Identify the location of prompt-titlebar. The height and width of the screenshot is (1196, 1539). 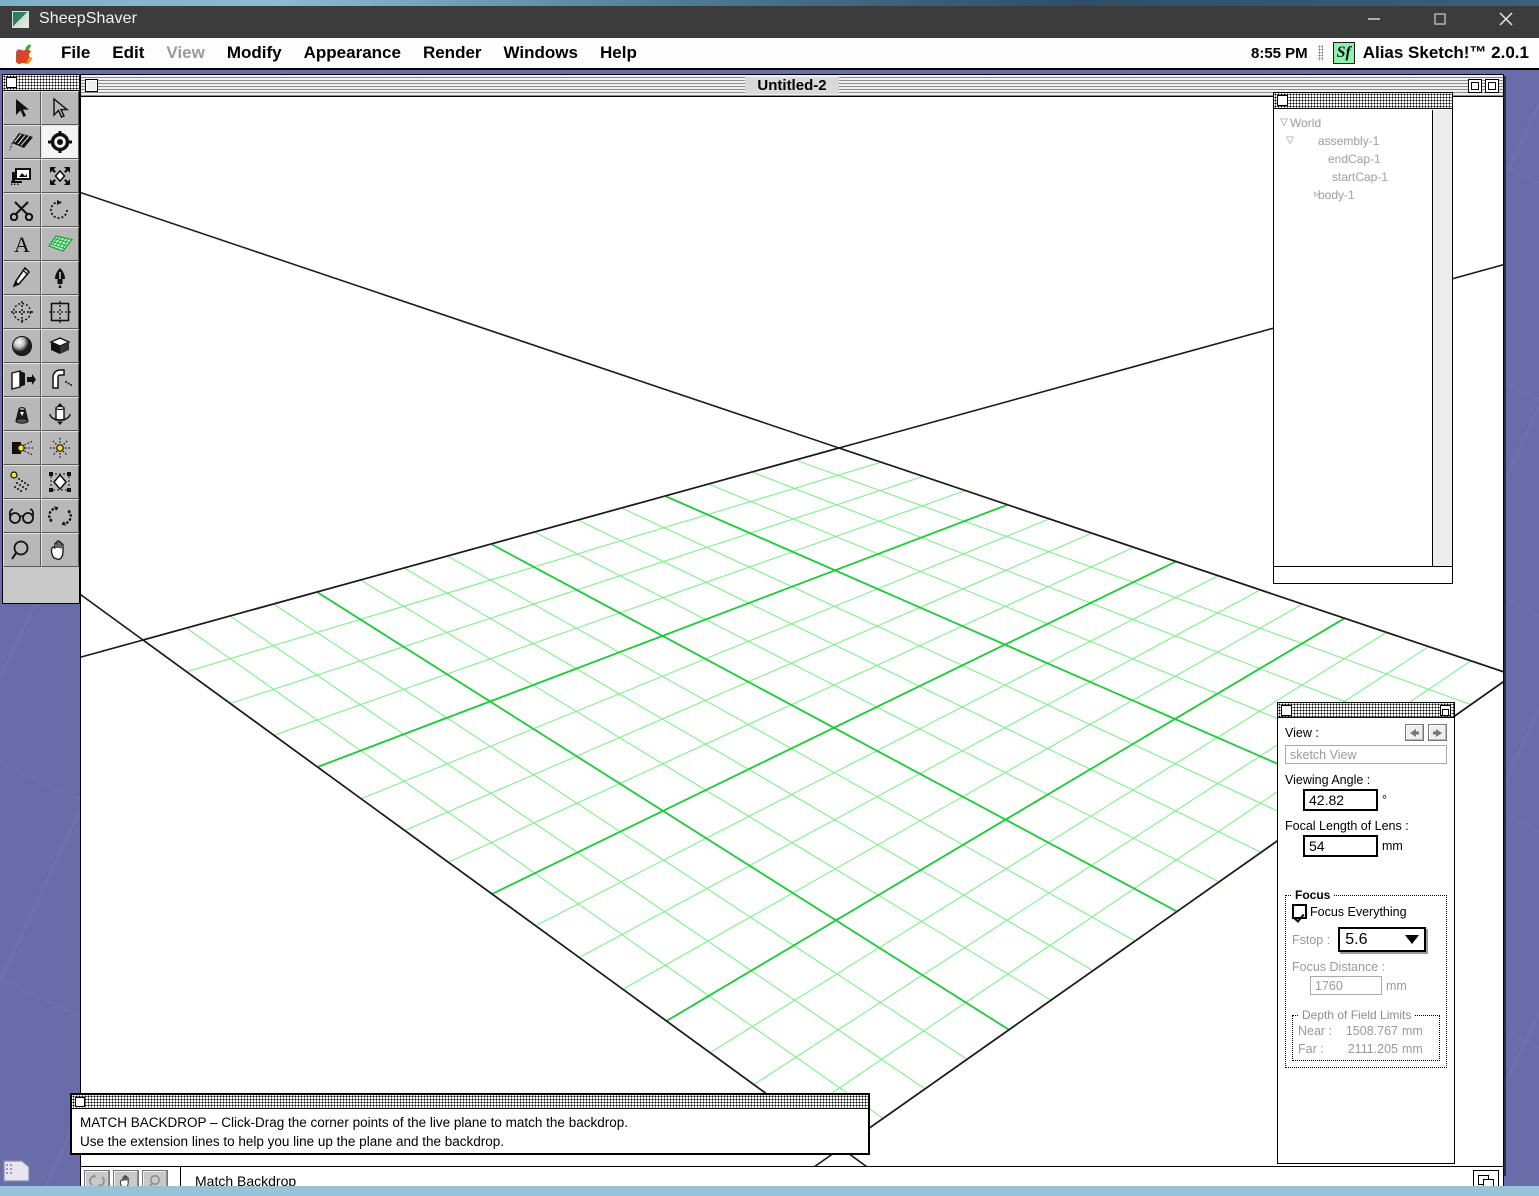
(470, 1102).